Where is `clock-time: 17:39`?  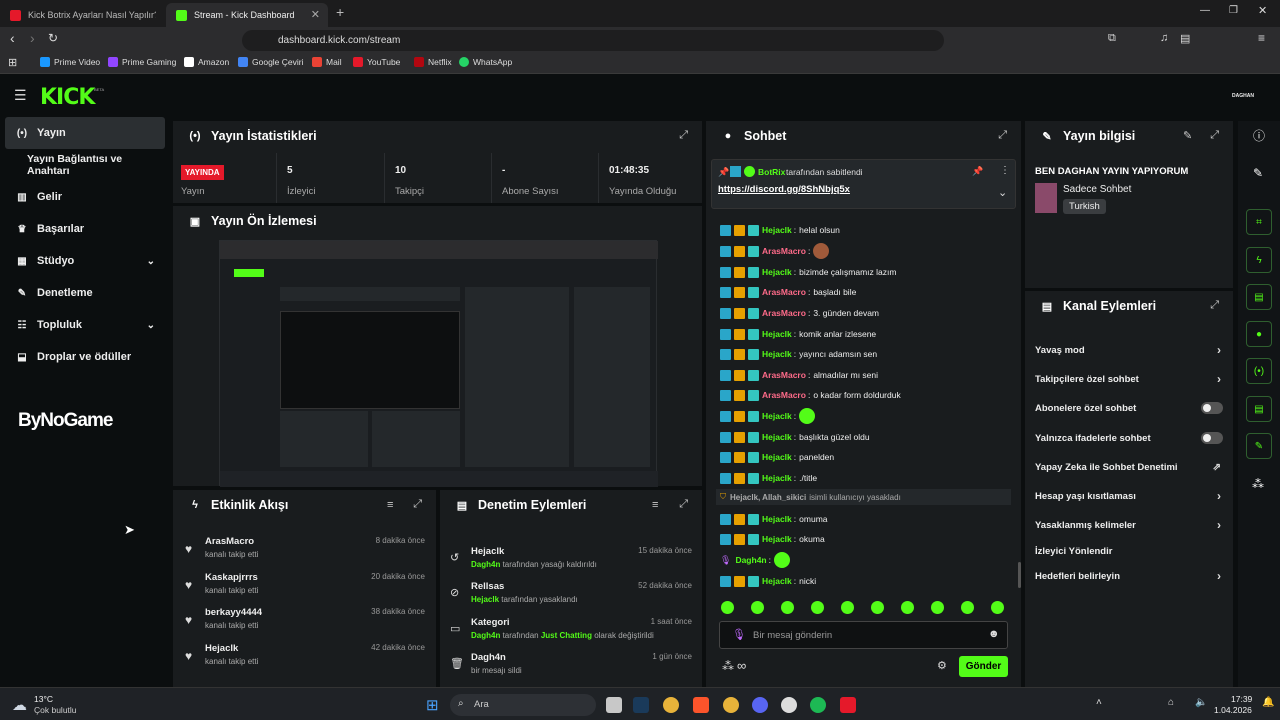 clock-time: 17:39 is located at coordinates (1241, 699).